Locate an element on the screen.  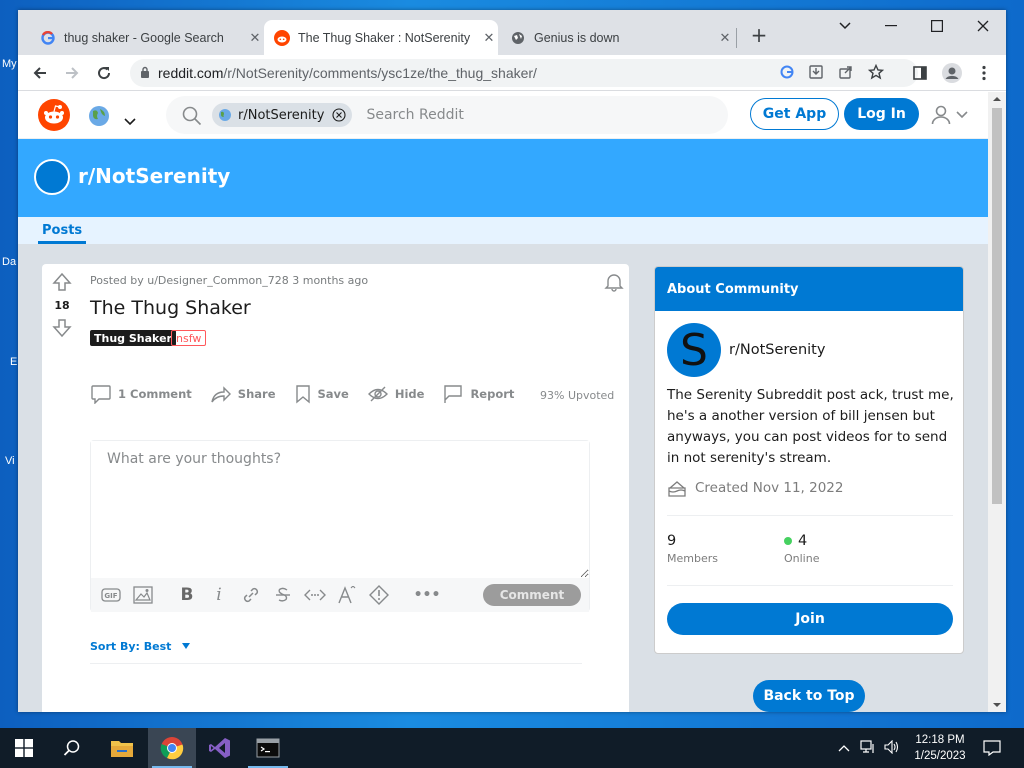
volume-icon is located at coordinates (892, 748).